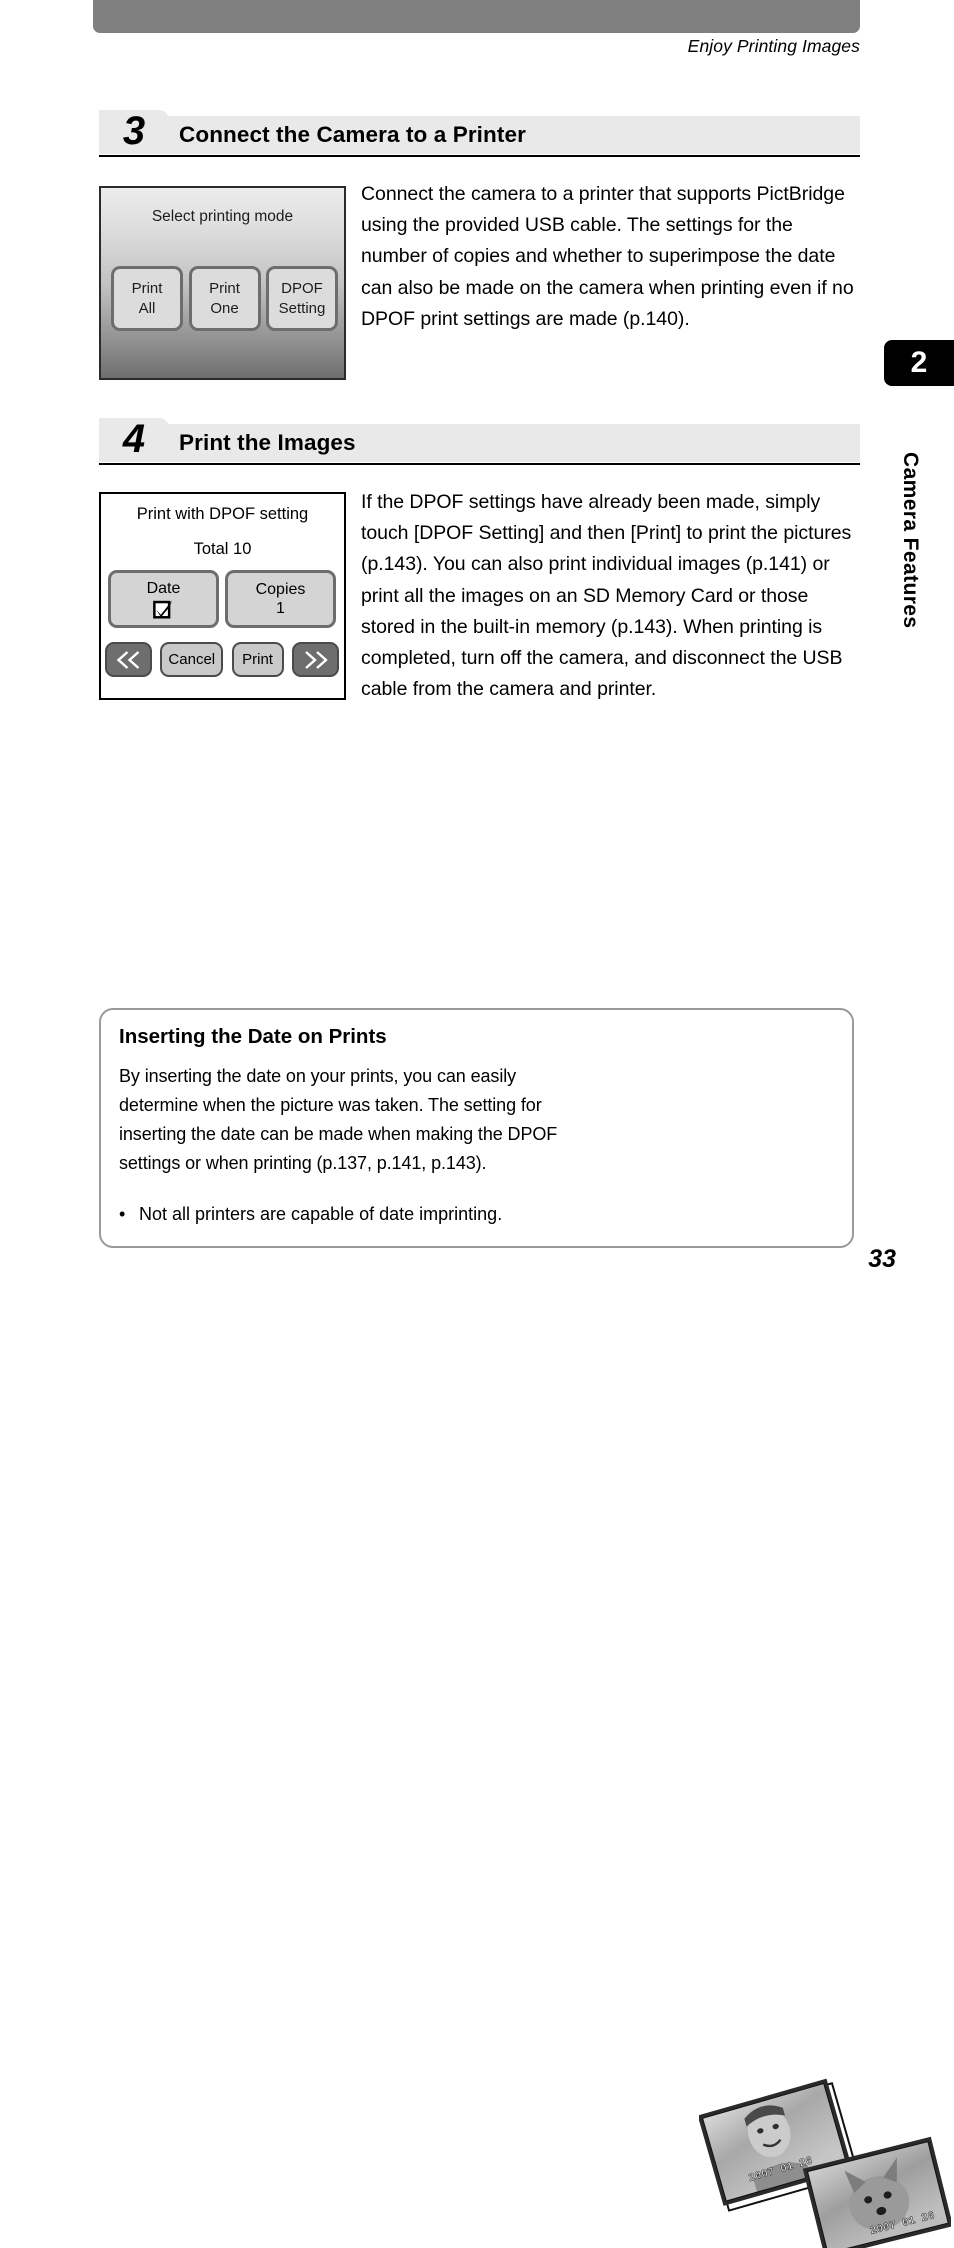 The height and width of the screenshot is (2248, 954). I want to click on chevron-double-left-icon, so click(127, 659).